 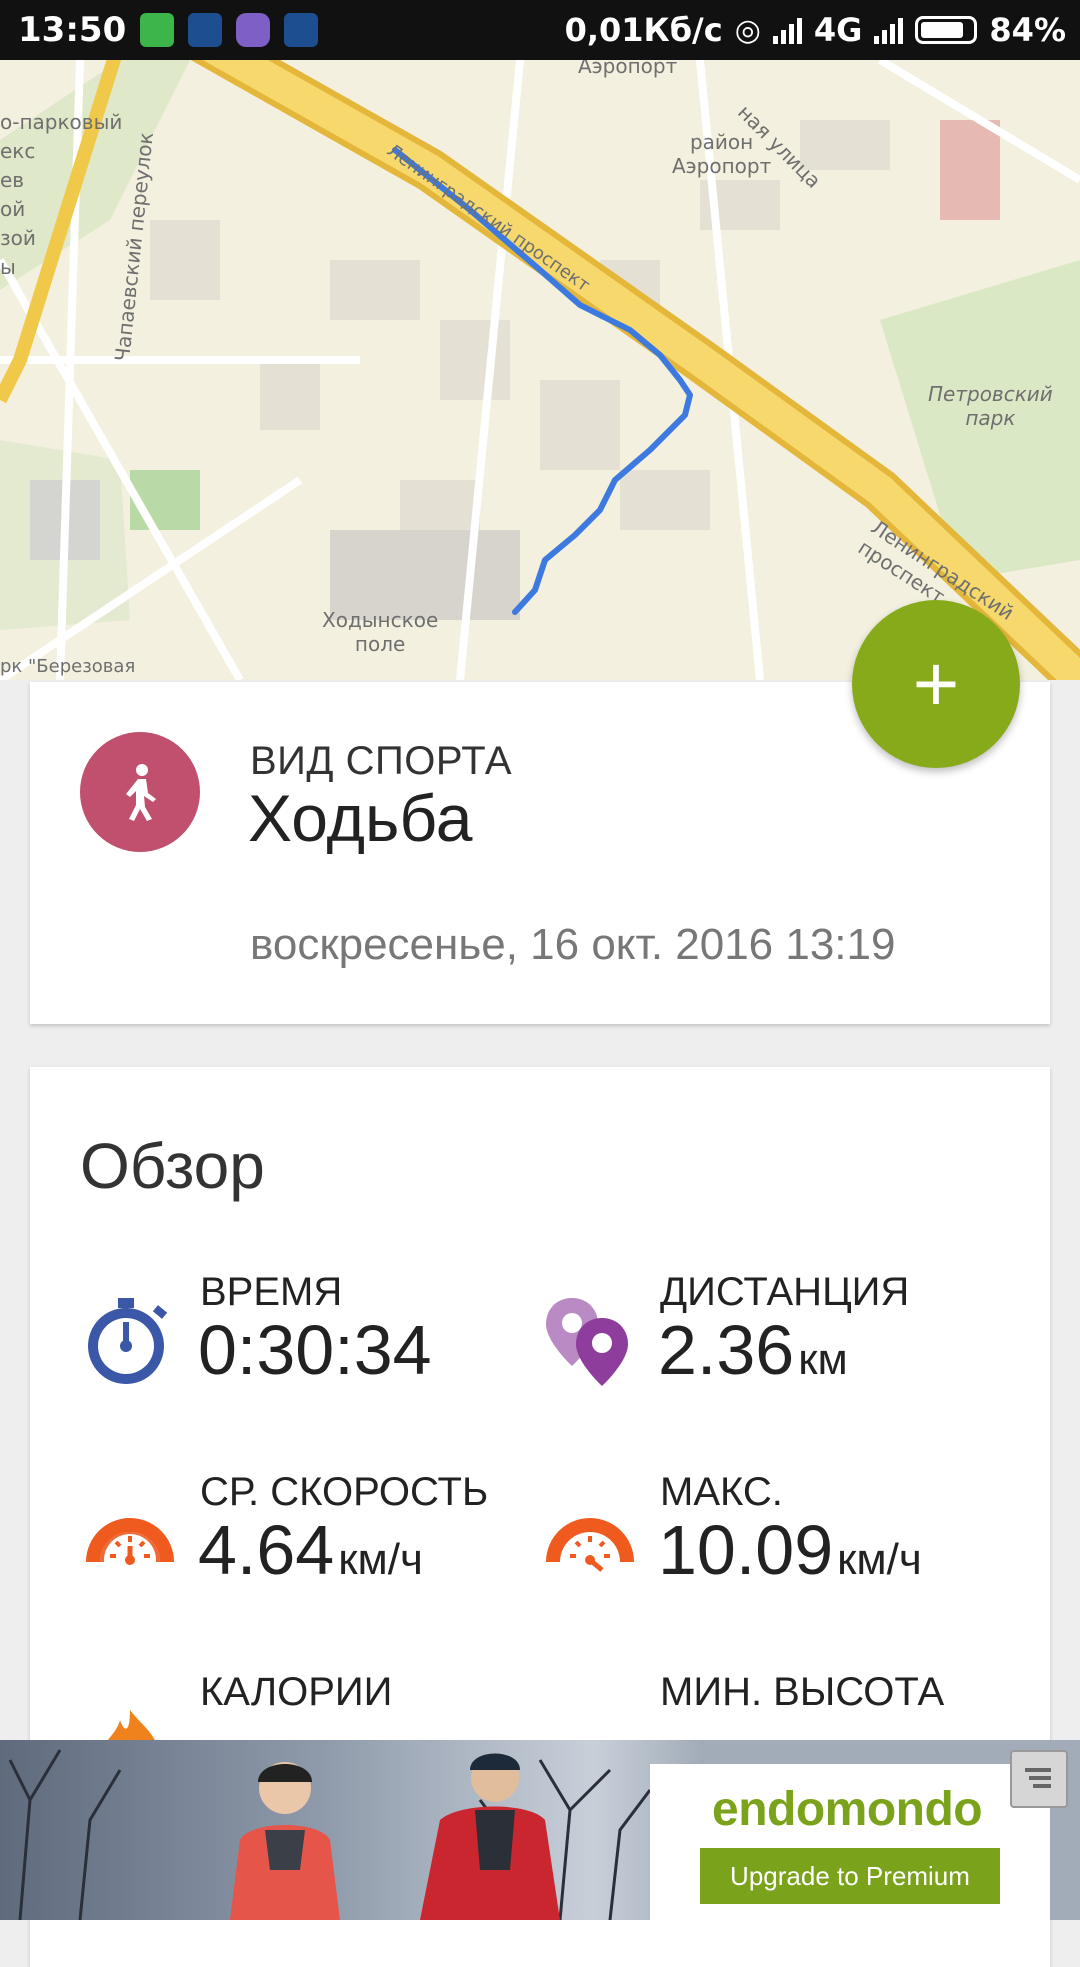 What do you see at coordinates (643, 30) in the screenshot?
I see `network-speed: 0,01Кб/с` at bounding box center [643, 30].